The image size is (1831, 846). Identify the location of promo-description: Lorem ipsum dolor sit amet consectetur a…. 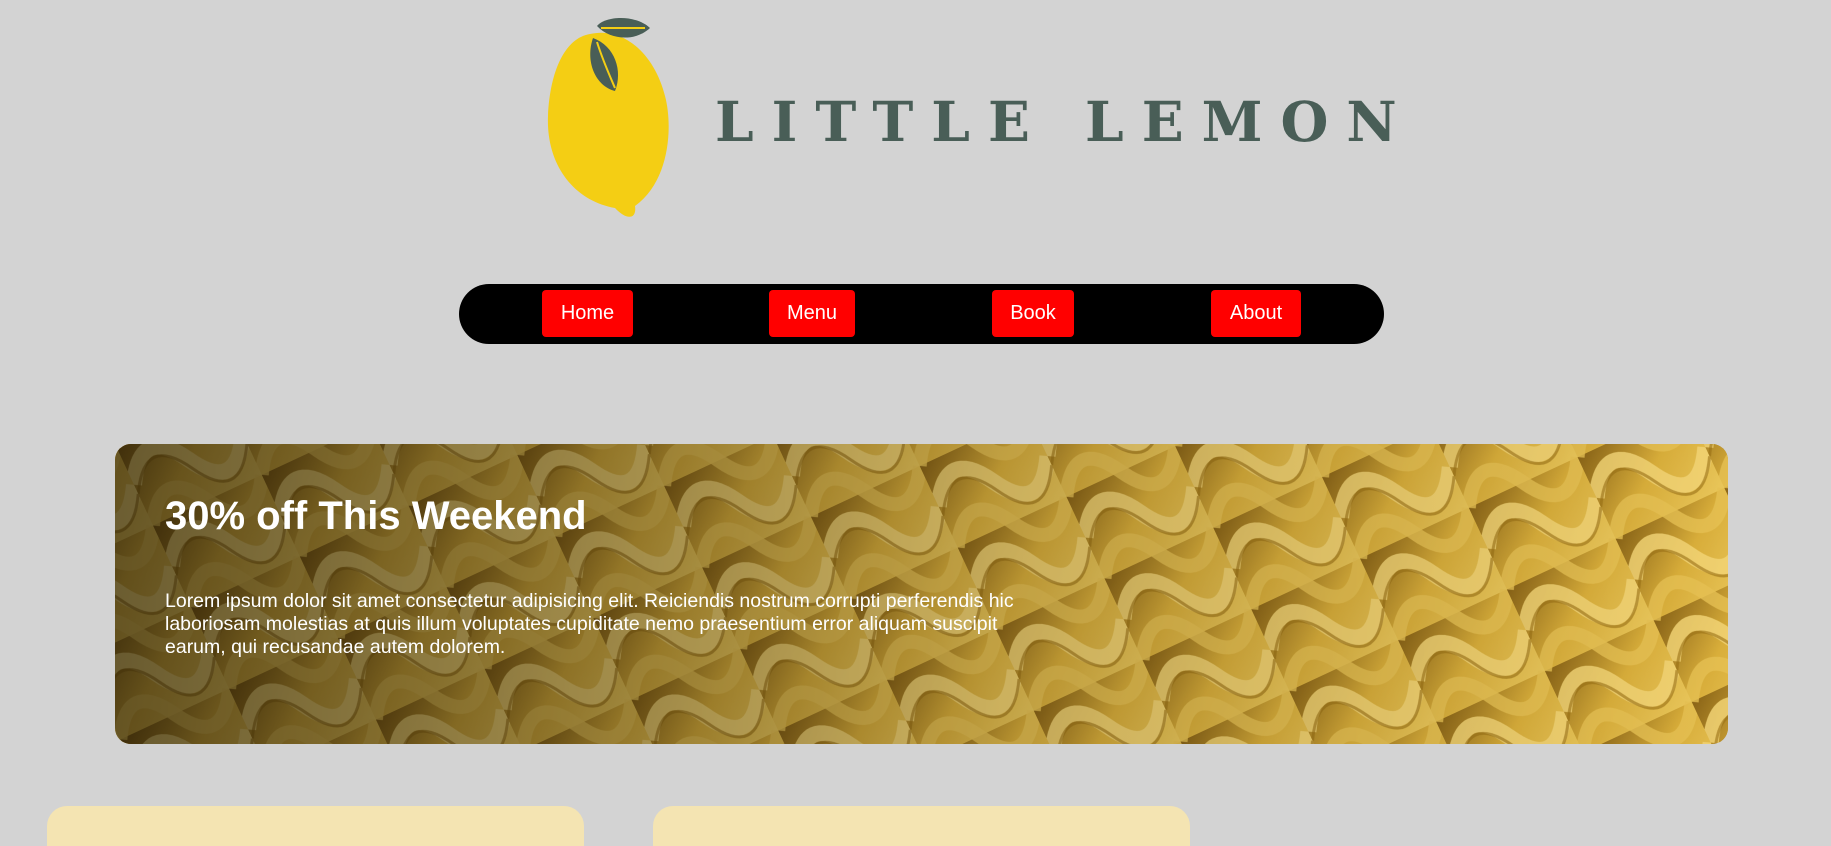
(589, 624).